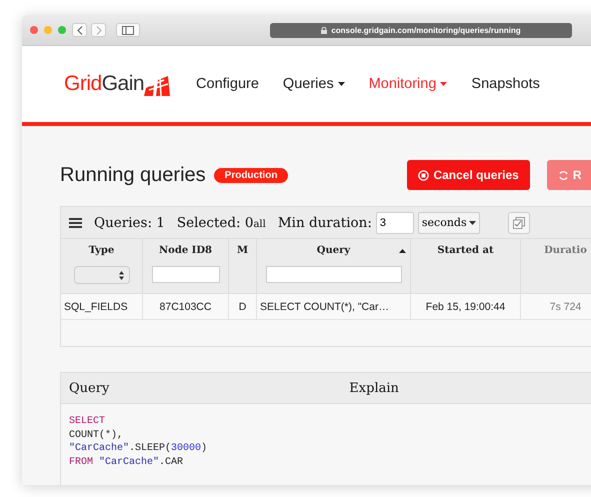 The image size is (591, 497). I want to click on address-bar: console.gridgain.com/monitoring/queries/running, so click(421, 30).